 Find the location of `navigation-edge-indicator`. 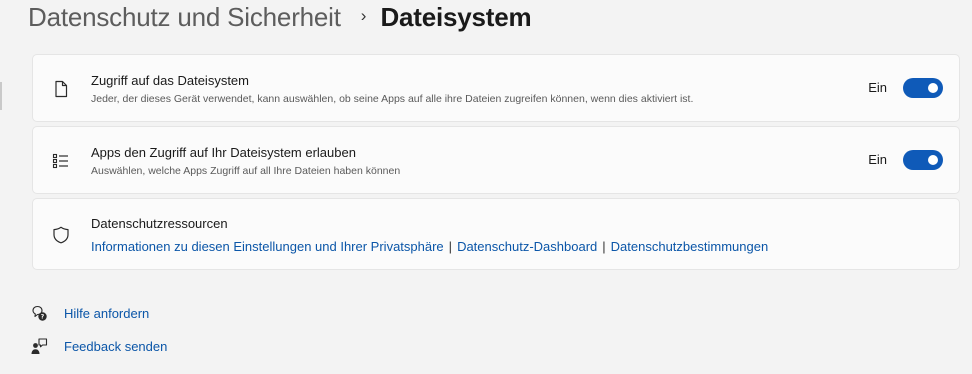

navigation-edge-indicator is located at coordinates (1, 96).